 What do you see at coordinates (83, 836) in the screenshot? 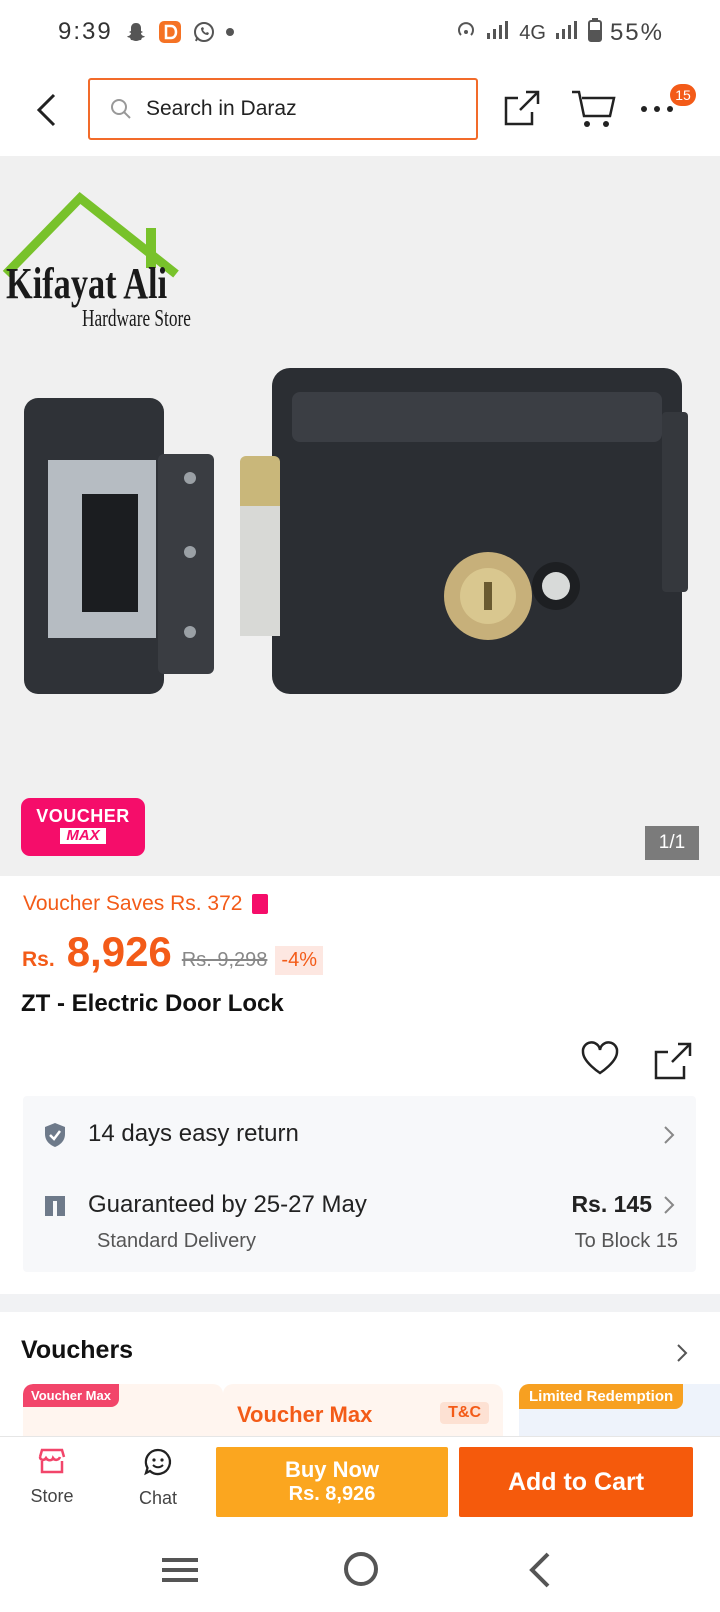
I see `voucher-badge-subtext: MAX` at bounding box center [83, 836].